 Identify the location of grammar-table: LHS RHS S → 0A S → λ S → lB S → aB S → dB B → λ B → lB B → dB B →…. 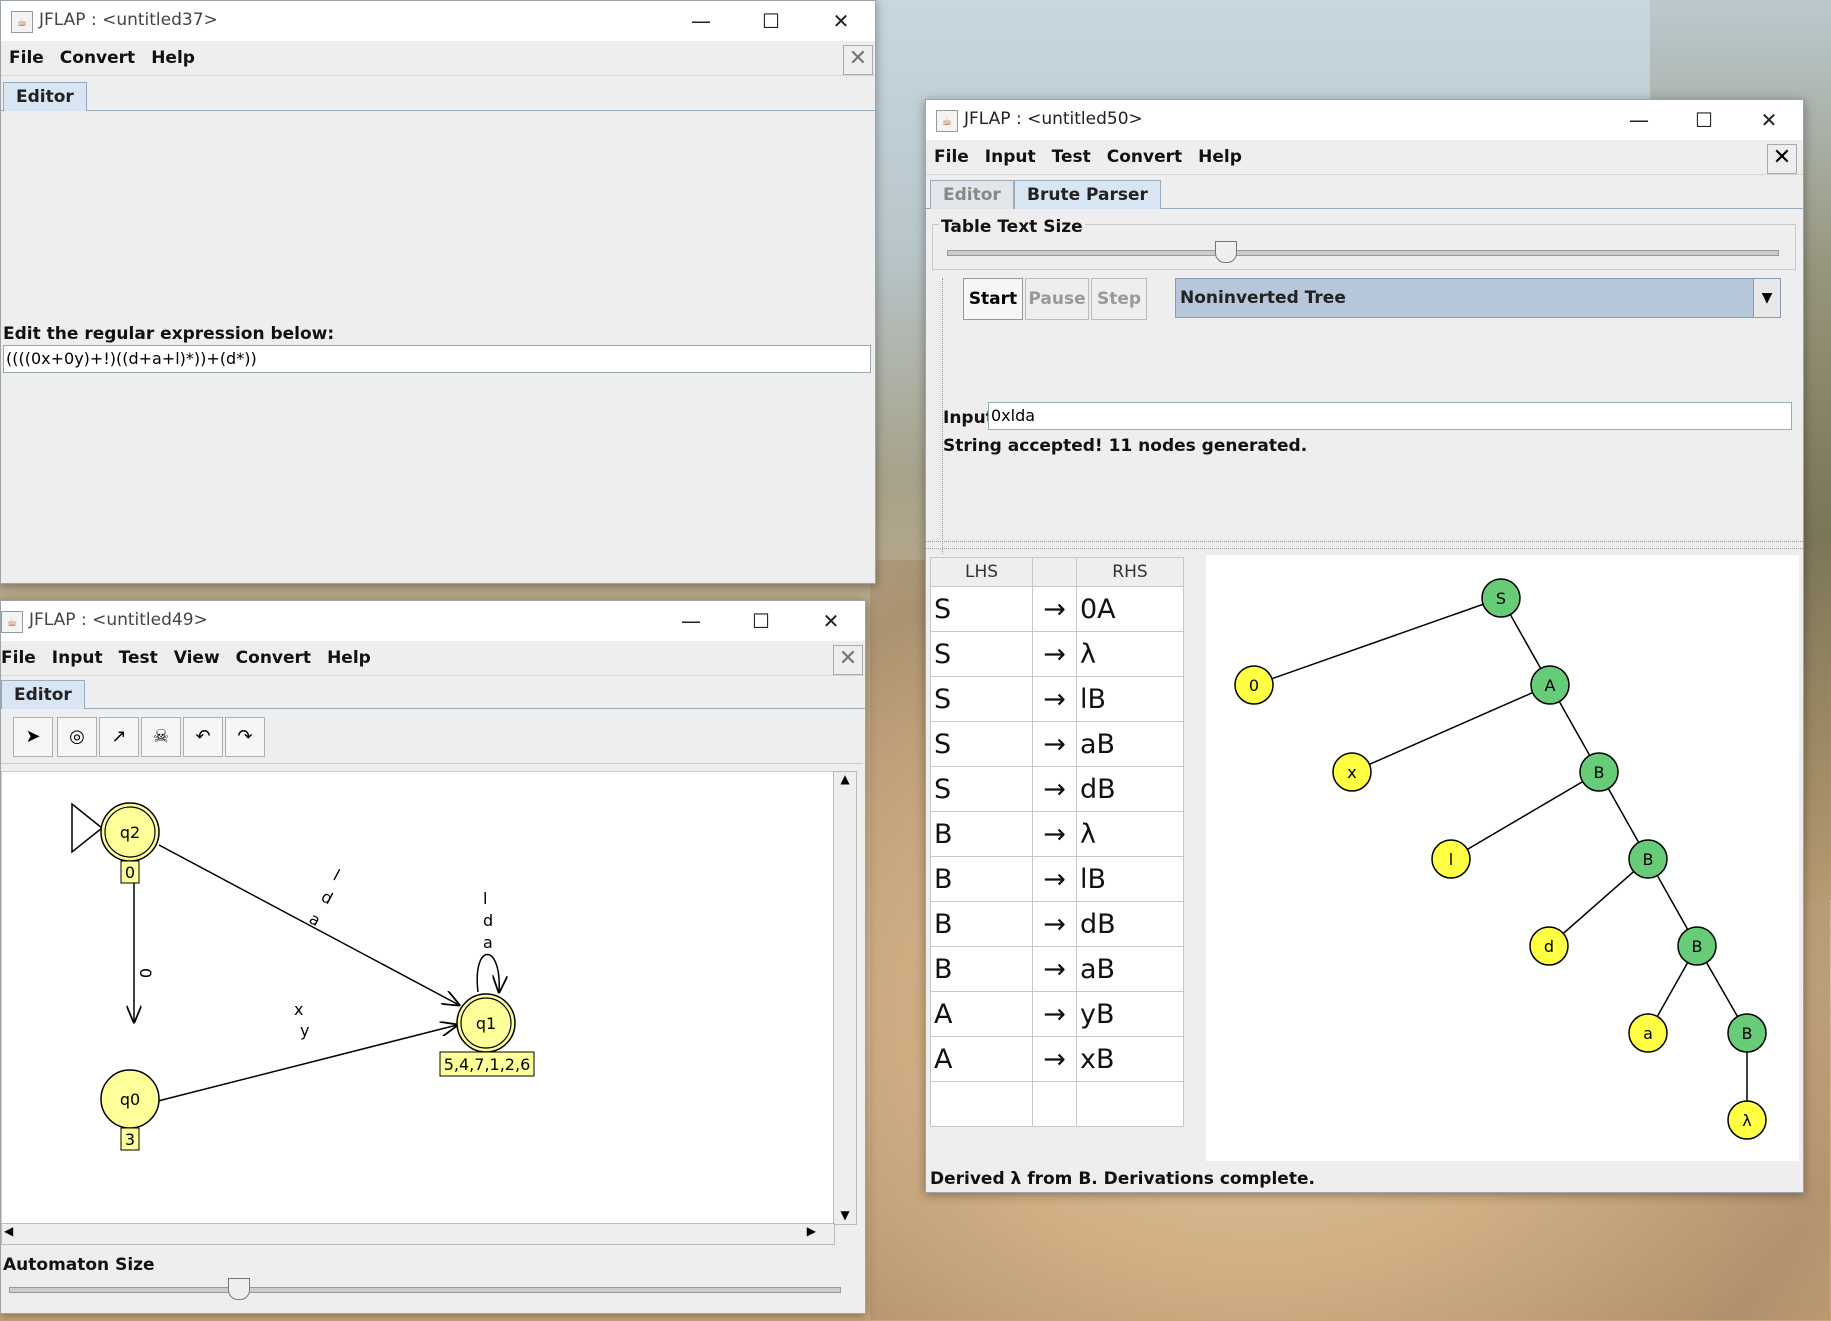
(1057, 842).